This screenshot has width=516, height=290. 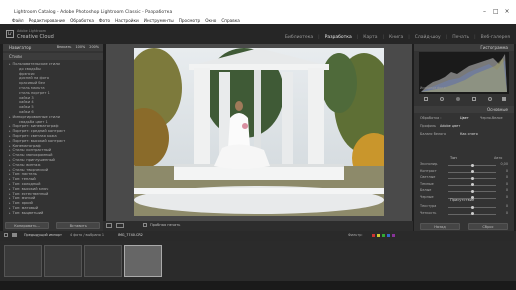 I want to click on softproof-checkbox, so click(x=145, y=225).